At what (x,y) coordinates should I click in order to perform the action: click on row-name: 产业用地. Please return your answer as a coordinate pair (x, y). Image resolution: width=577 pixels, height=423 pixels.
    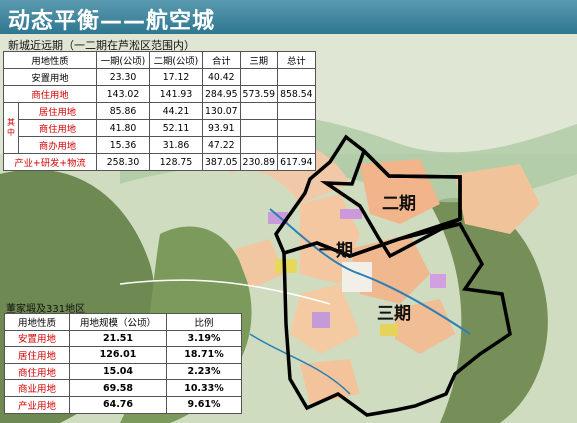
    Looking at the image, I should click on (37, 404).